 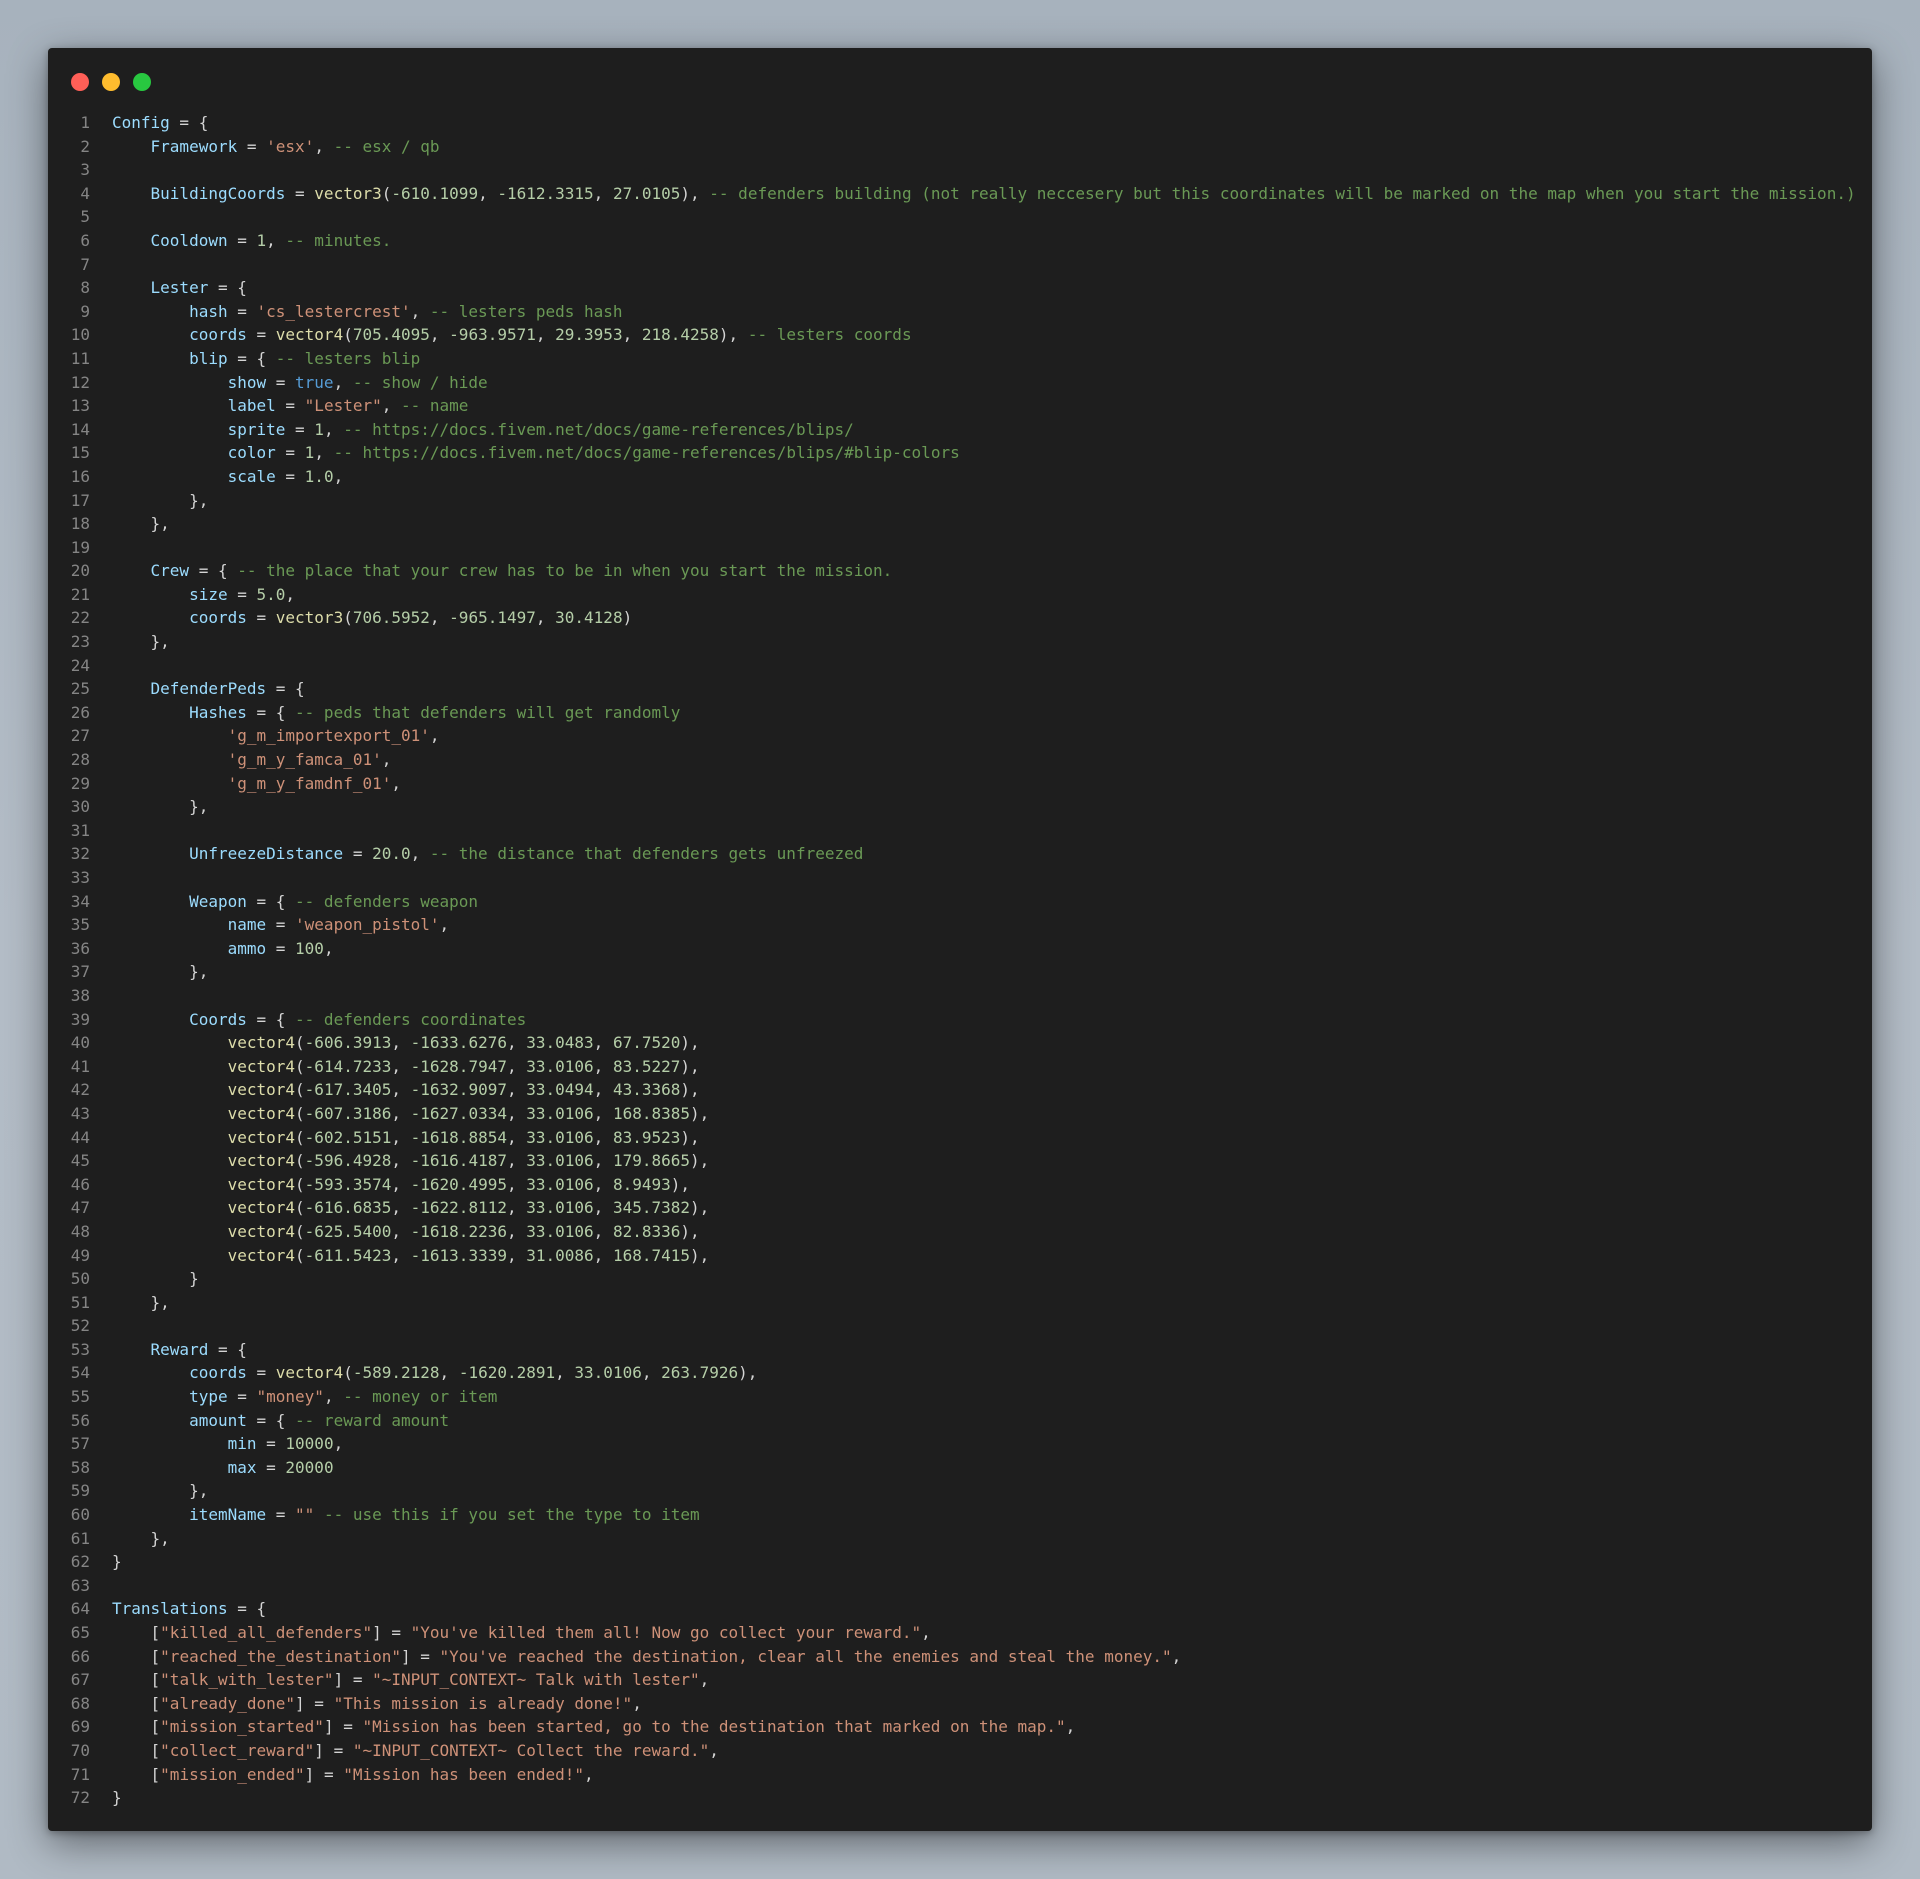 What do you see at coordinates (80, 1609) in the screenshot?
I see `line-number: 64` at bounding box center [80, 1609].